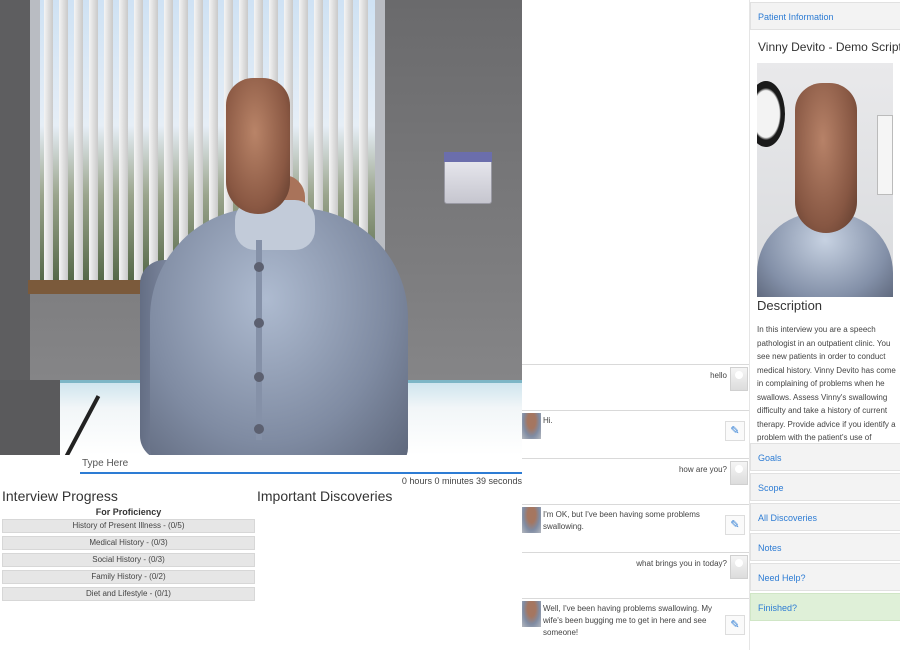  What do you see at coordinates (825, 517) in the screenshot?
I see `menu-all-discoveries: All Discoveries` at bounding box center [825, 517].